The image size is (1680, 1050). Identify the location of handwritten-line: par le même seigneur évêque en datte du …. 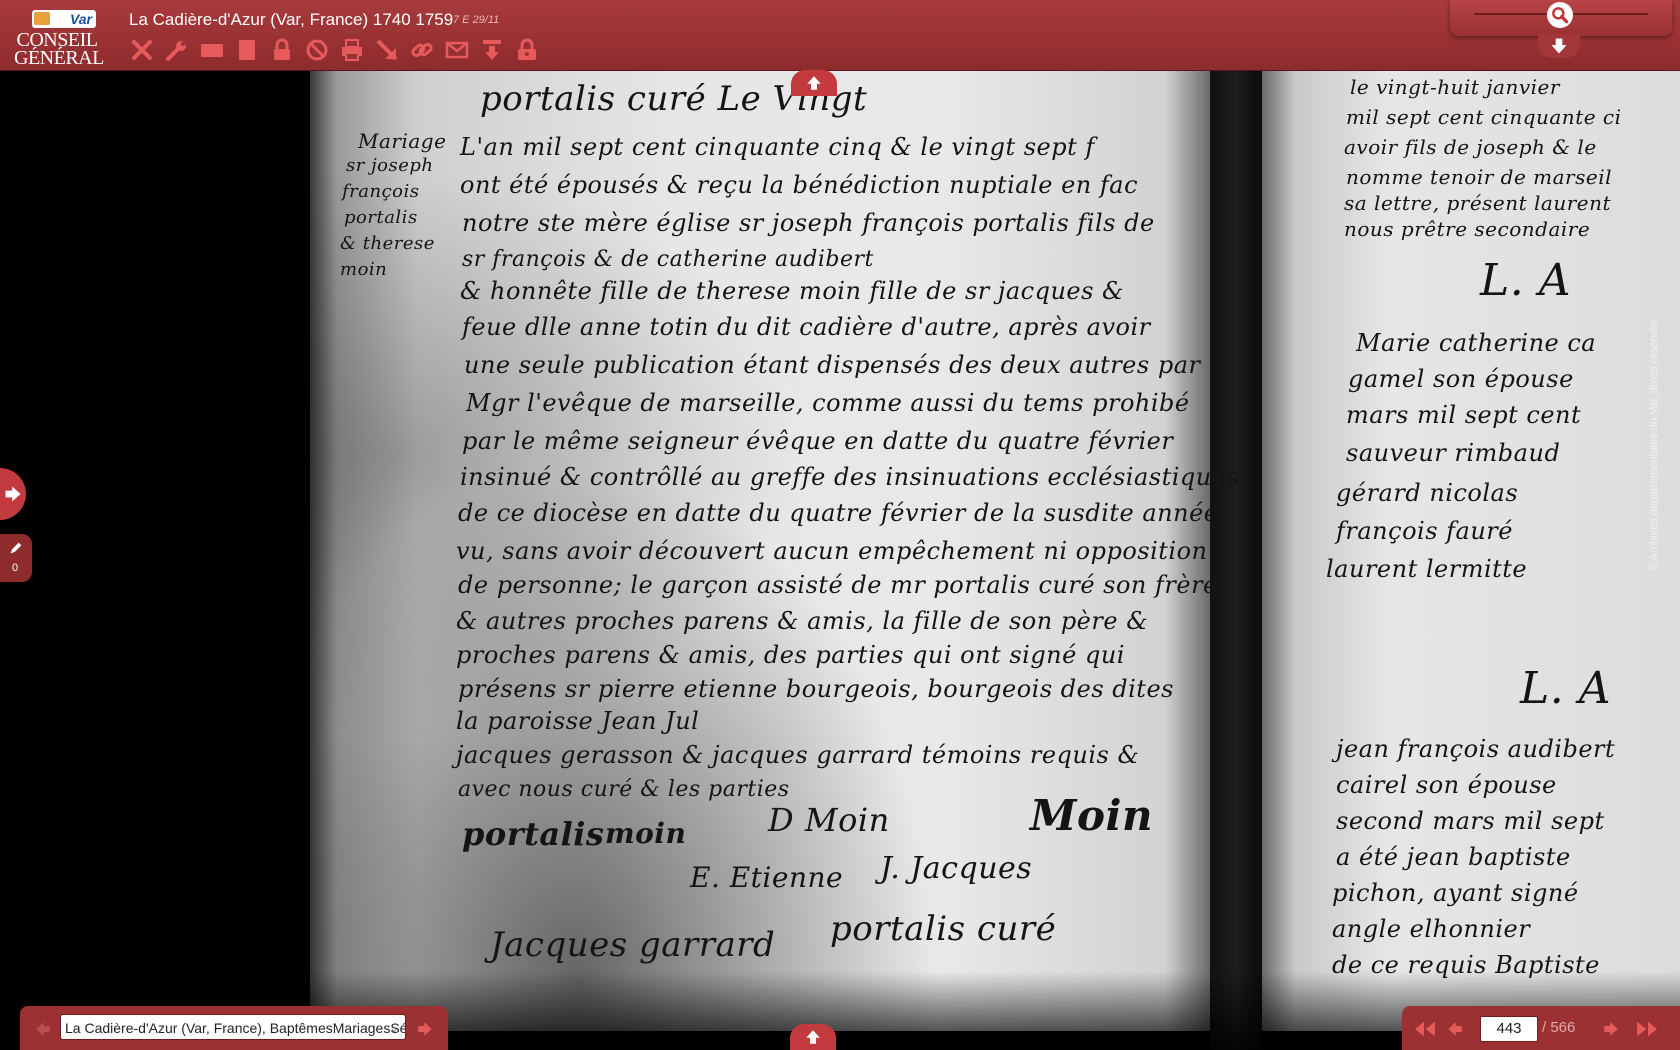
(818, 441).